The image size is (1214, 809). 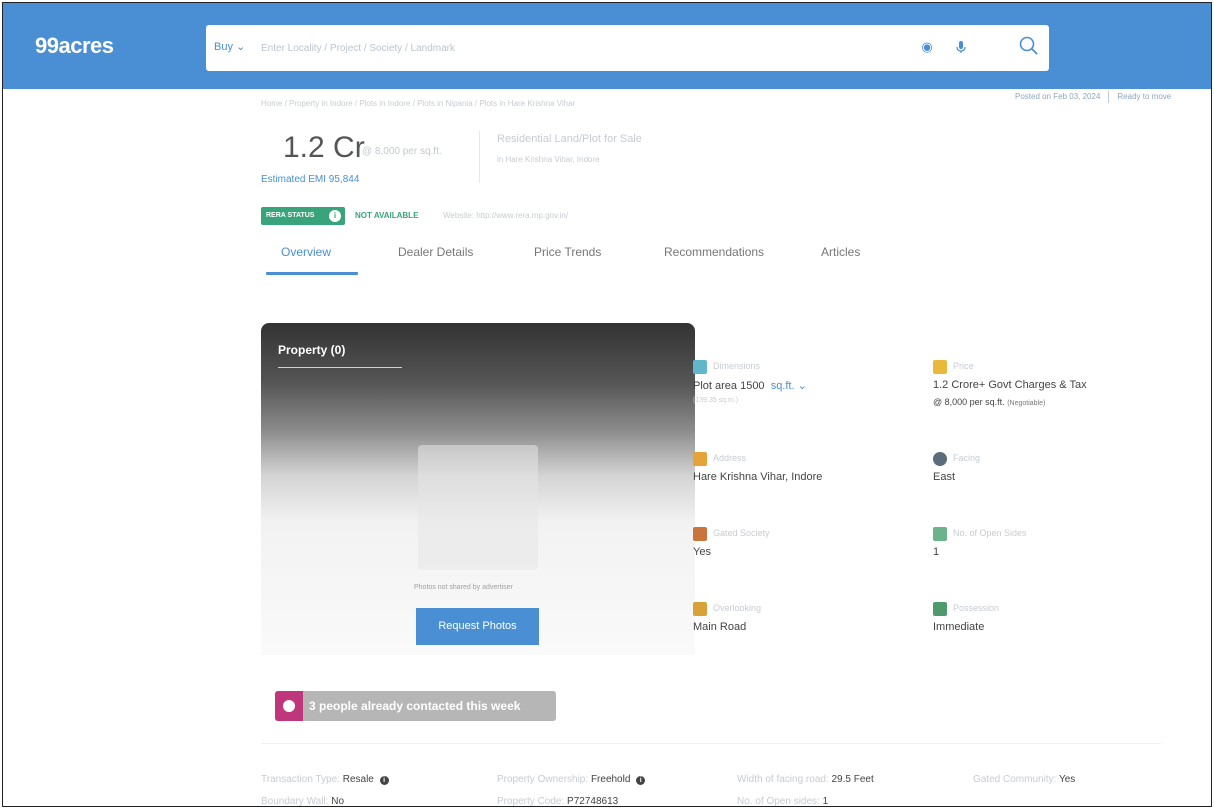 I want to click on fact-open-sides: No. of Open sides: 1, so click(x=783, y=801).